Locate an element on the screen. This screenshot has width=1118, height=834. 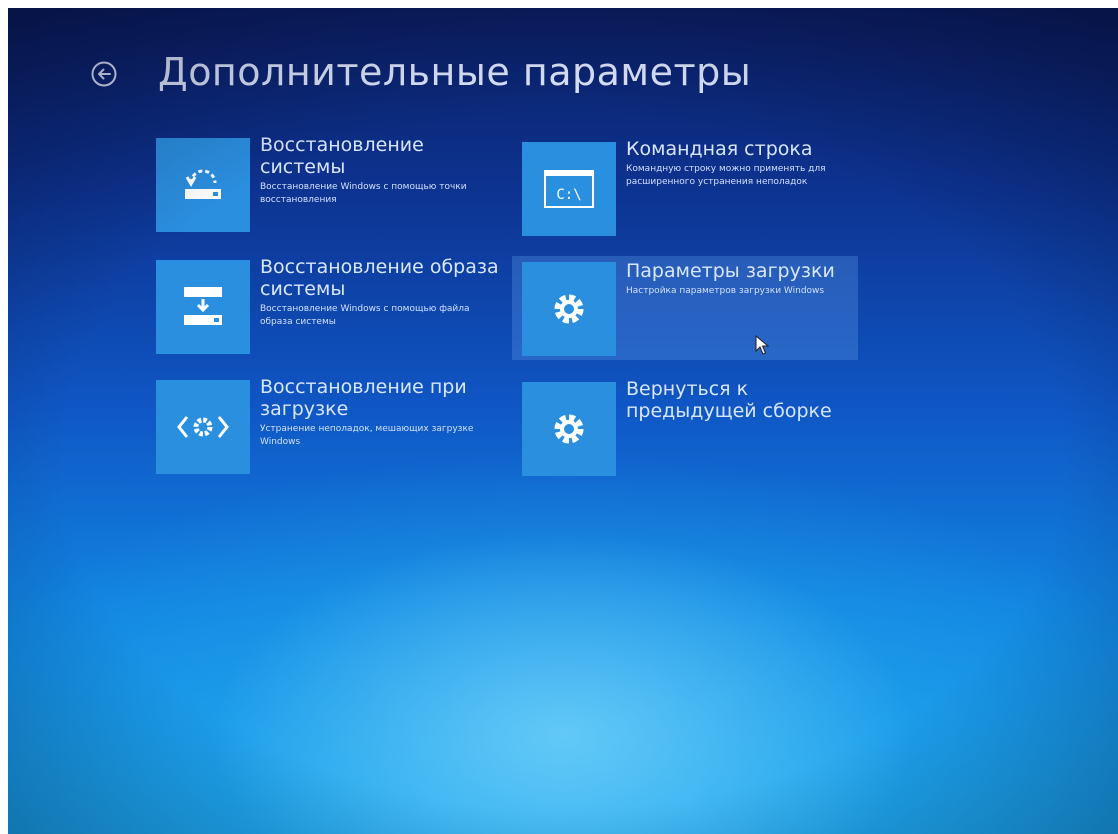
option-description: Настройка параметров загрузки Windows is located at coordinates (725, 291).